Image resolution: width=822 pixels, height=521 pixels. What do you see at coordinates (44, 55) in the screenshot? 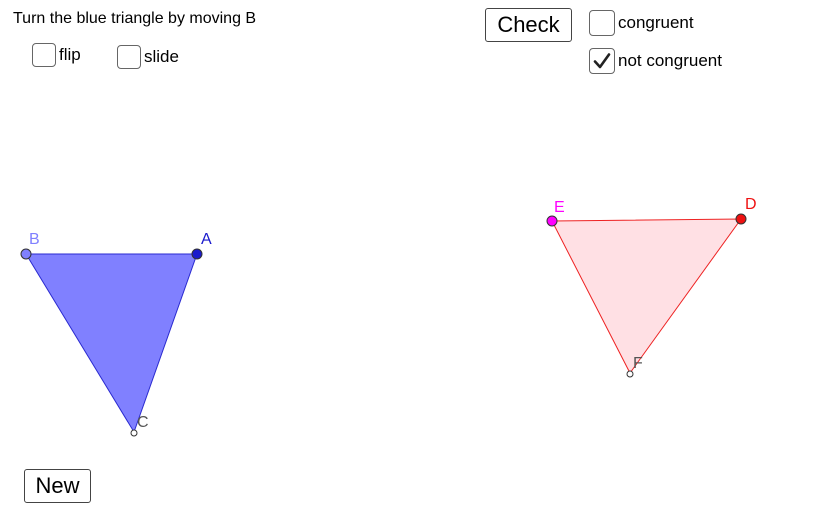
I see `flip-checkbox-box` at bounding box center [44, 55].